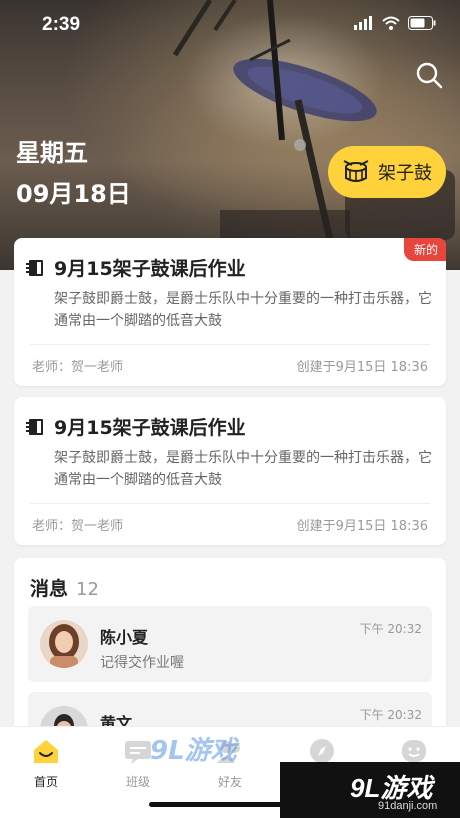 The image size is (460, 818). What do you see at coordinates (138, 752) in the screenshot?
I see `class-icon` at bounding box center [138, 752].